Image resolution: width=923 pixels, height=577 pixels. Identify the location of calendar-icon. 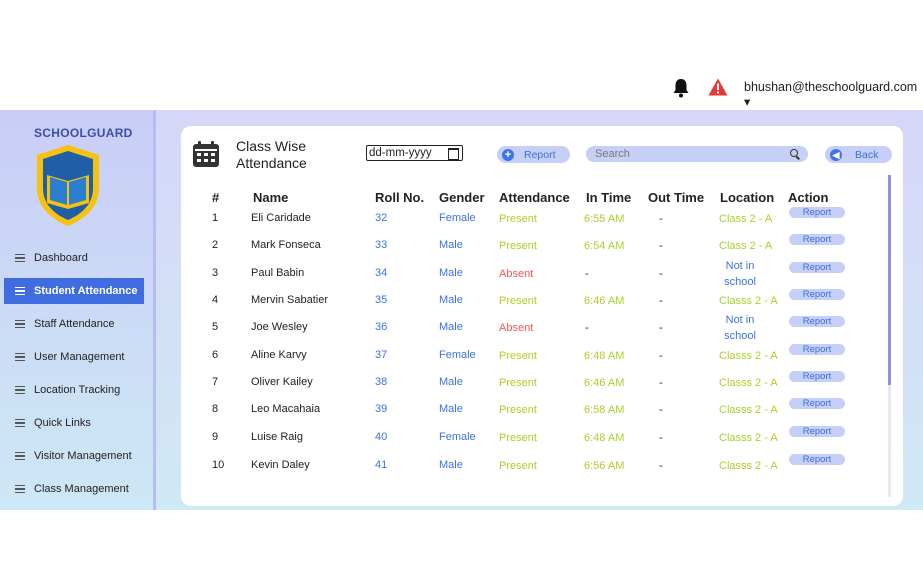
(206, 154).